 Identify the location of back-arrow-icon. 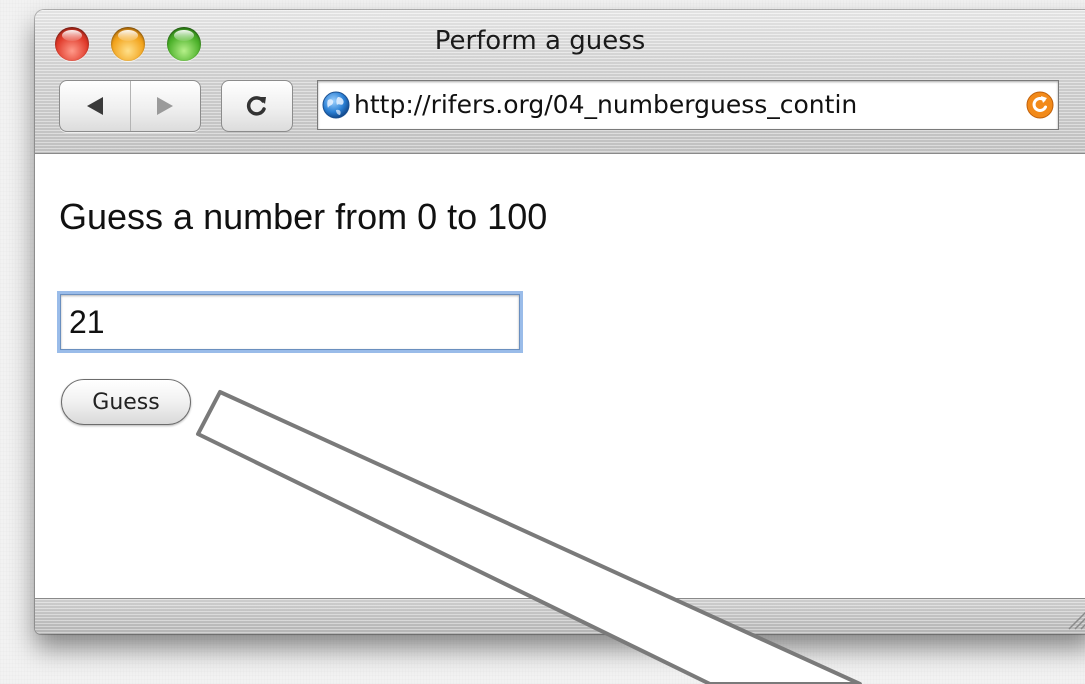
(94, 106).